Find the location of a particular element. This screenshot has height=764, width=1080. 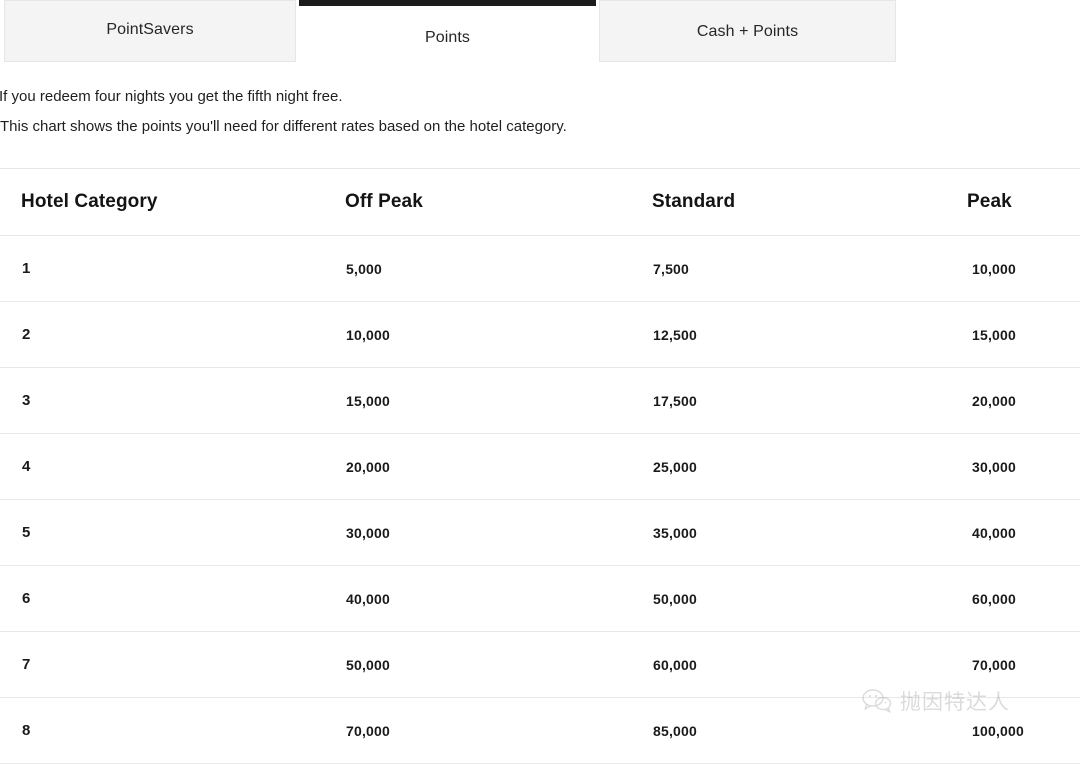

column-header-standard: Standard is located at coordinates (798, 202).